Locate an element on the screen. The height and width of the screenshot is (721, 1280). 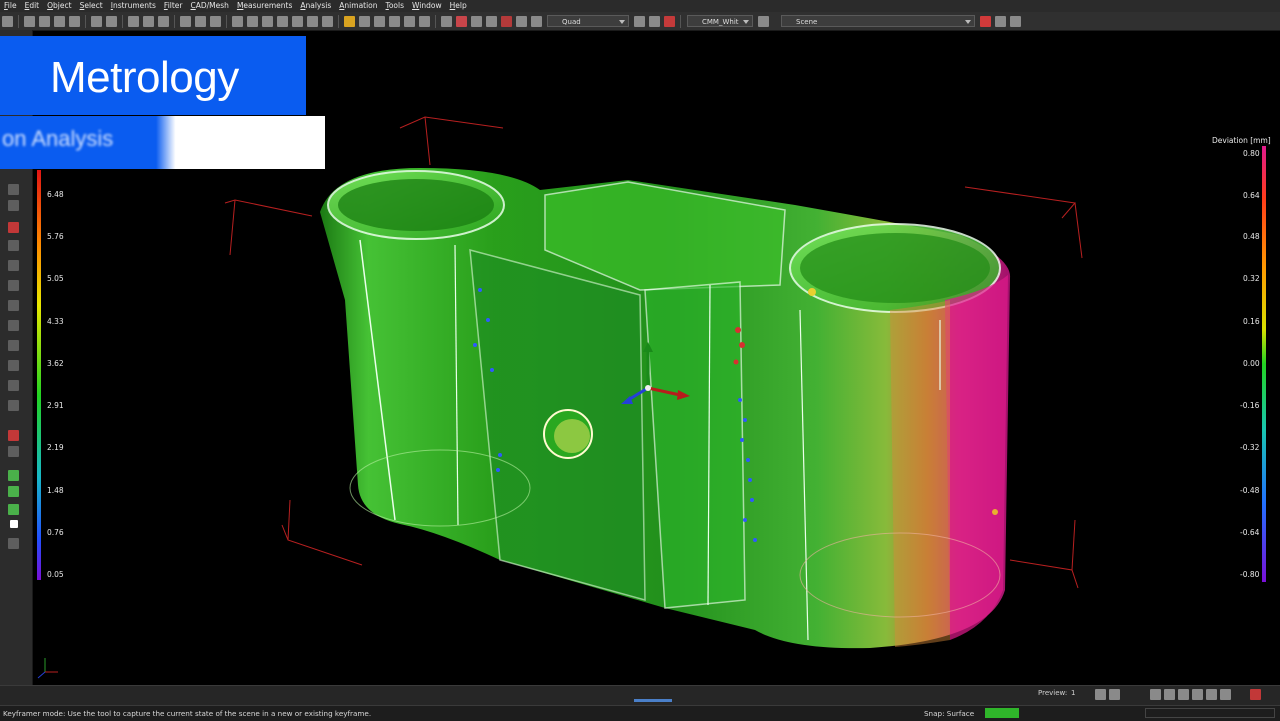
left-color-scale is located at coordinates (39, 375).